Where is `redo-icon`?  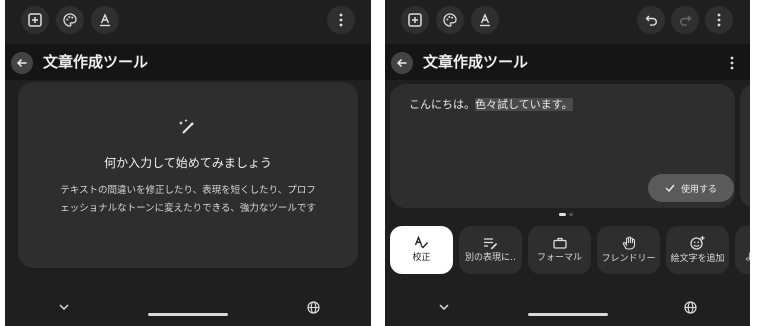 redo-icon is located at coordinates (685, 20).